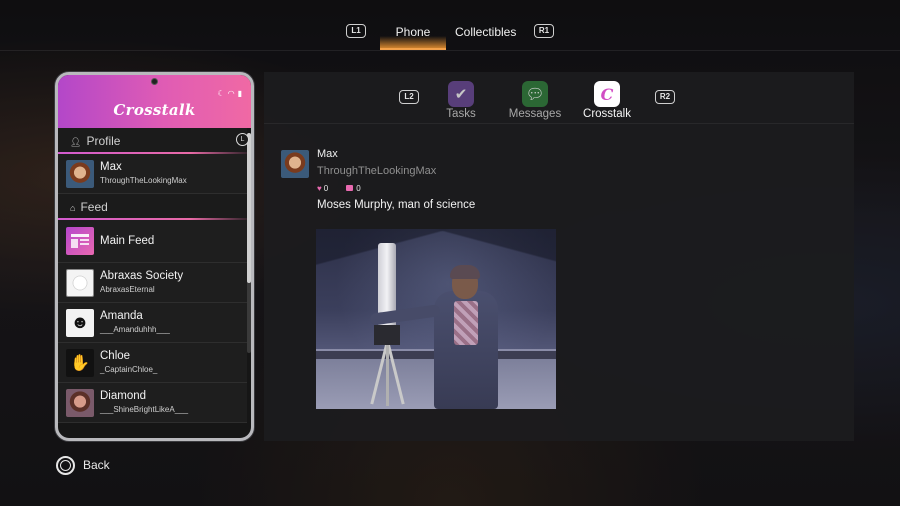 The height and width of the screenshot is (506, 900). Describe the element at coordinates (73, 208) in the screenshot. I see `home-icon: ⌂` at that location.